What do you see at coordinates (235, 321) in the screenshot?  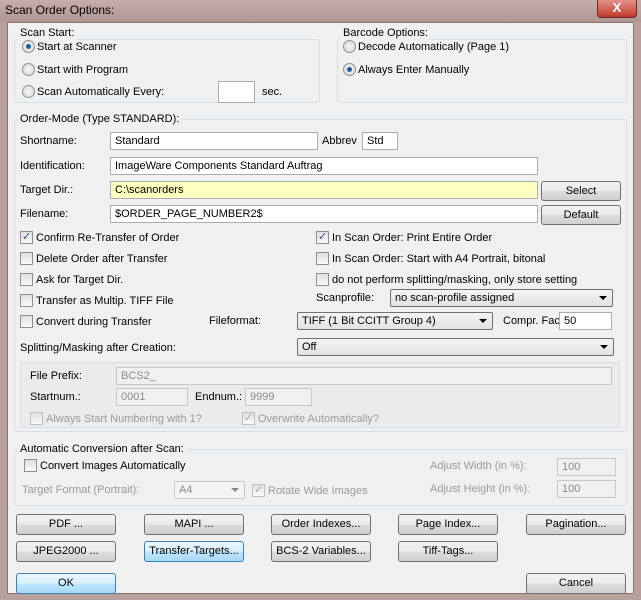 I see `fileformat-label: Fileformat:` at bounding box center [235, 321].